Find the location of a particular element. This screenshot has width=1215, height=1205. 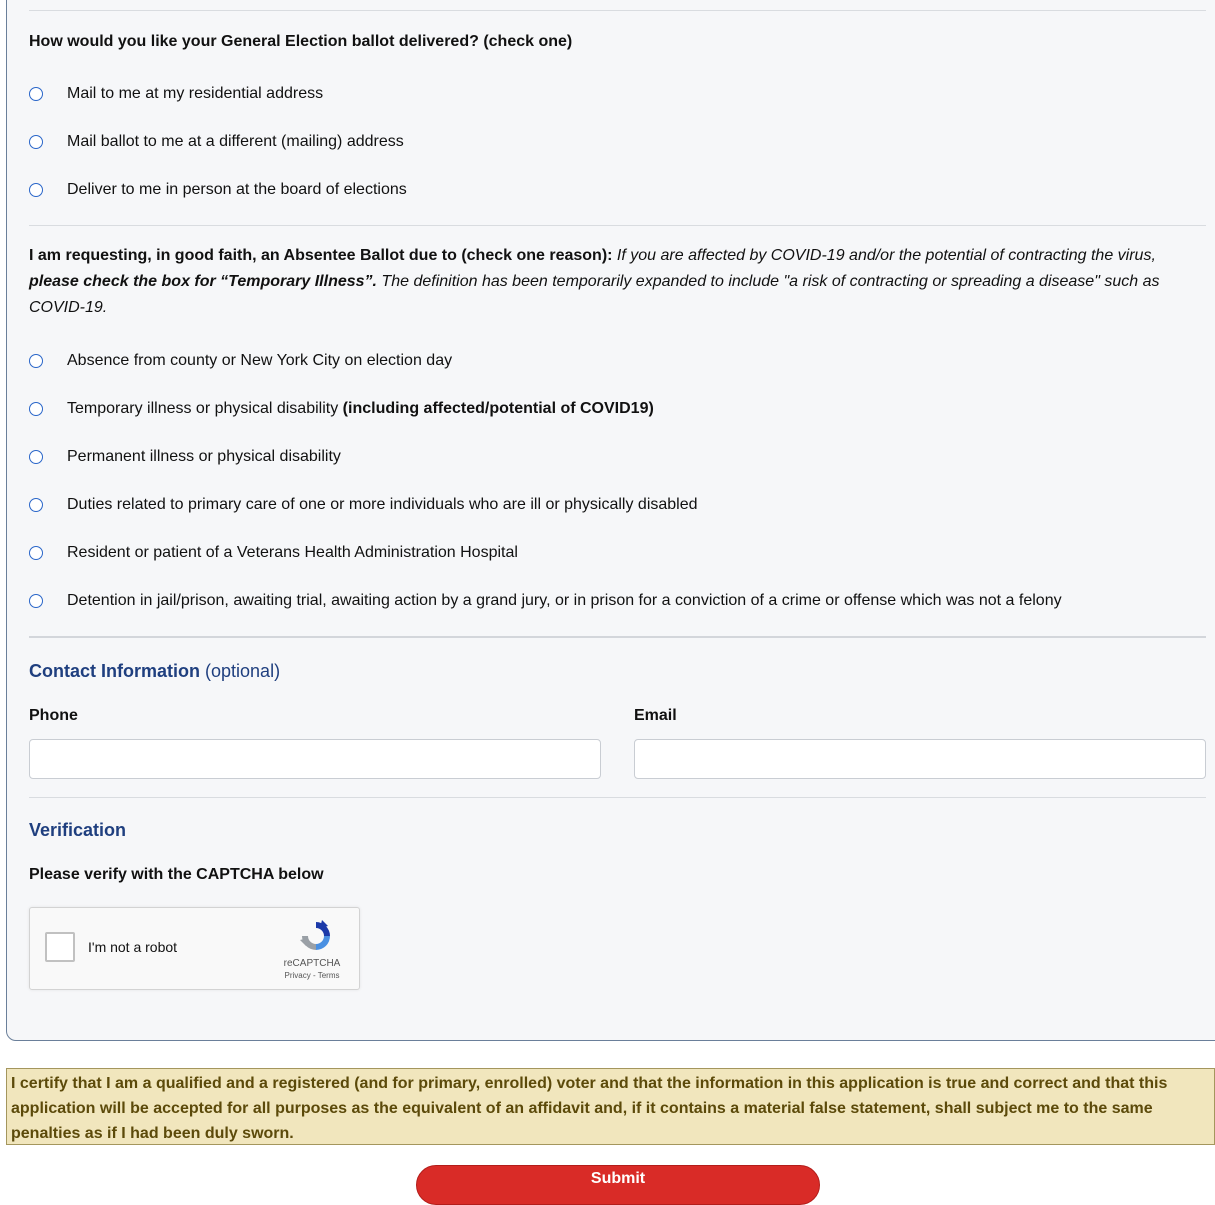

delivery-option-residential: Mail to me at my residential address is located at coordinates (176, 94).